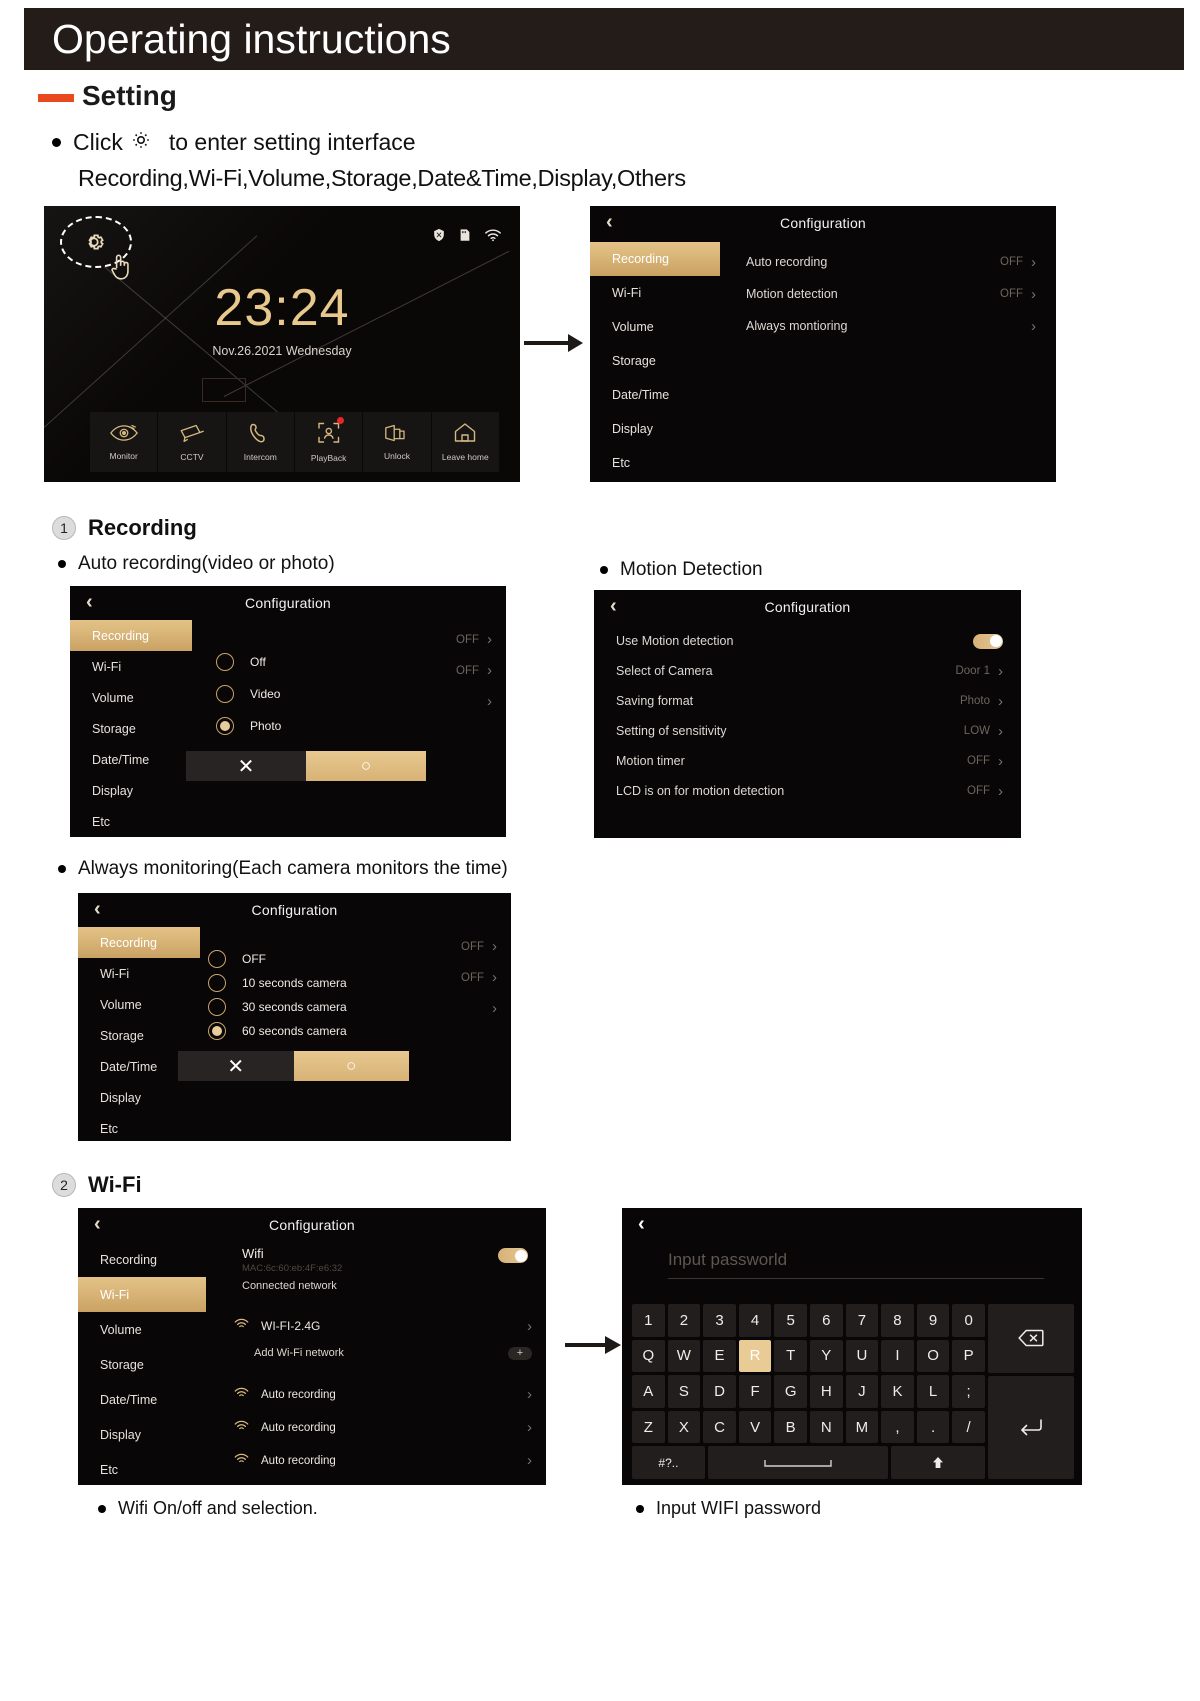 Image resolution: width=1200 pixels, height=1701 pixels. What do you see at coordinates (968, 1391) in the screenshot?
I see `key-semicolon: ;` at bounding box center [968, 1391].